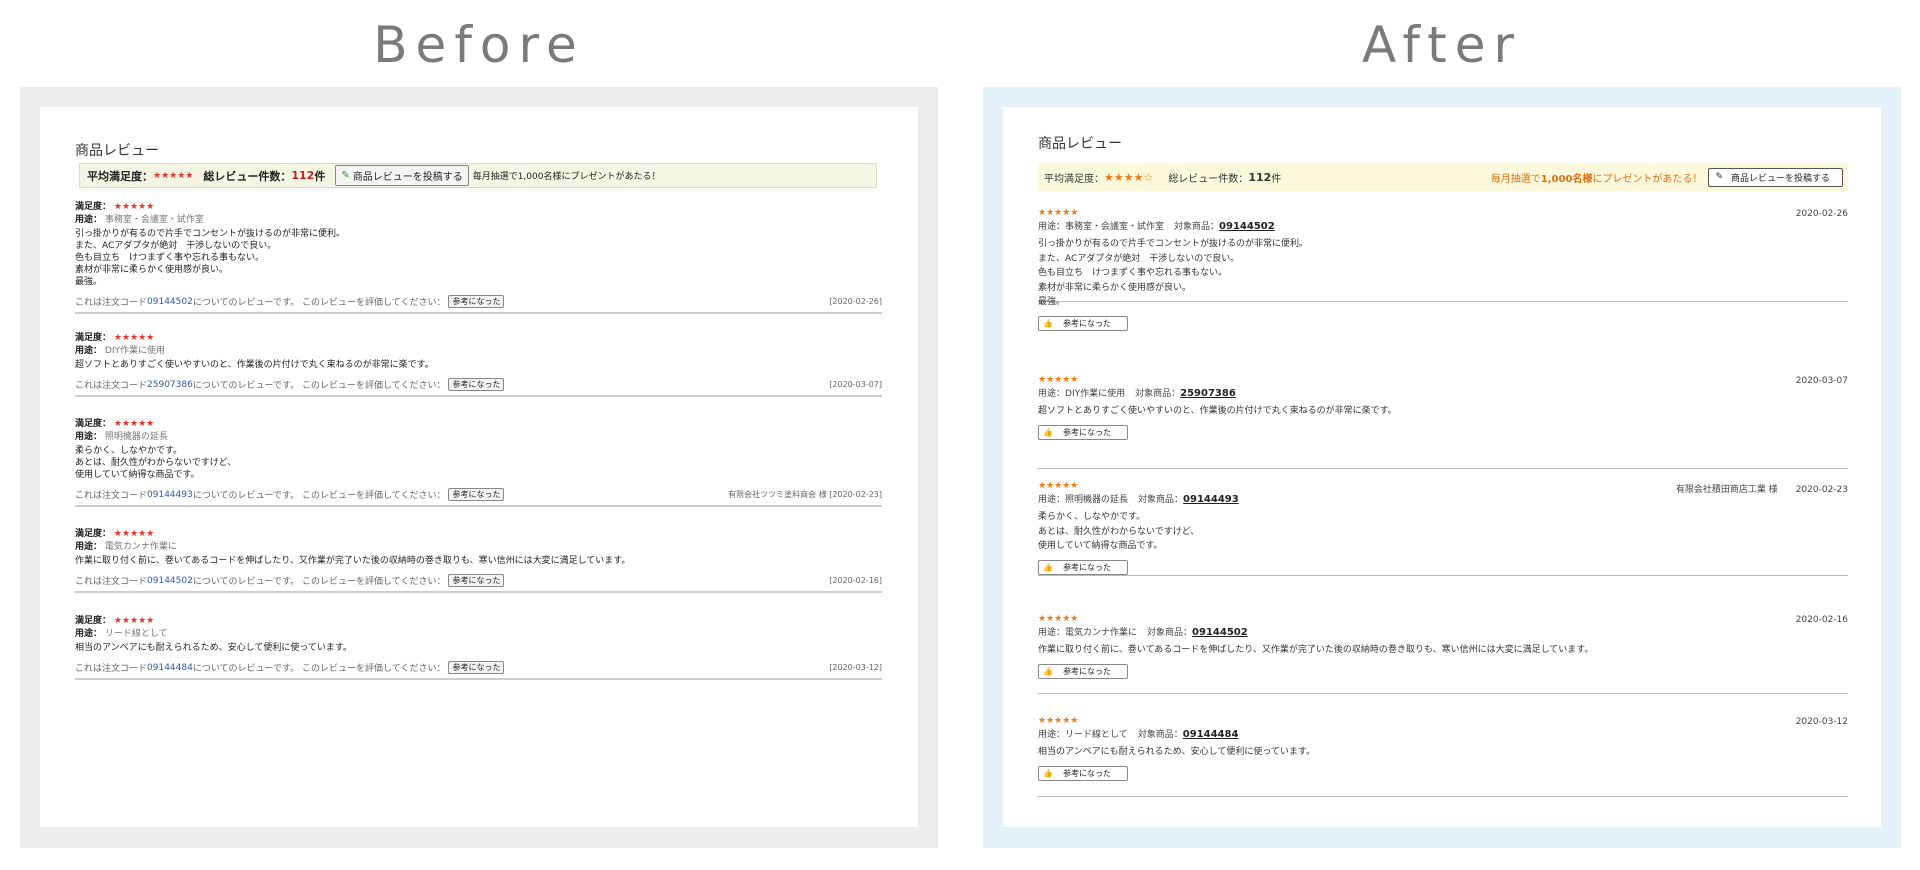 Image resolution: width=1920 pixels, height=870 pixels. I want to click on use-row: 用途： 照明機器の延長, so click(121, 437).